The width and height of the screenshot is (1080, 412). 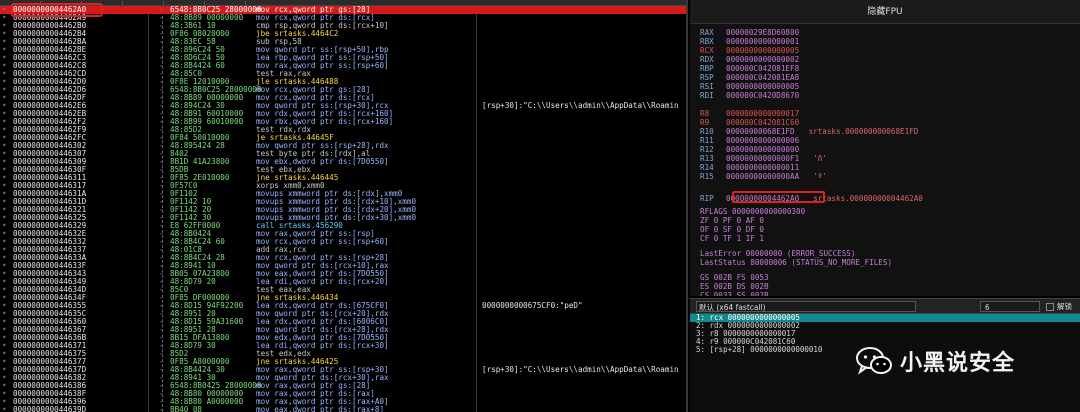 I want to click on register-rax: RAX 00000029E8D60800, so click(x=756, y=32).